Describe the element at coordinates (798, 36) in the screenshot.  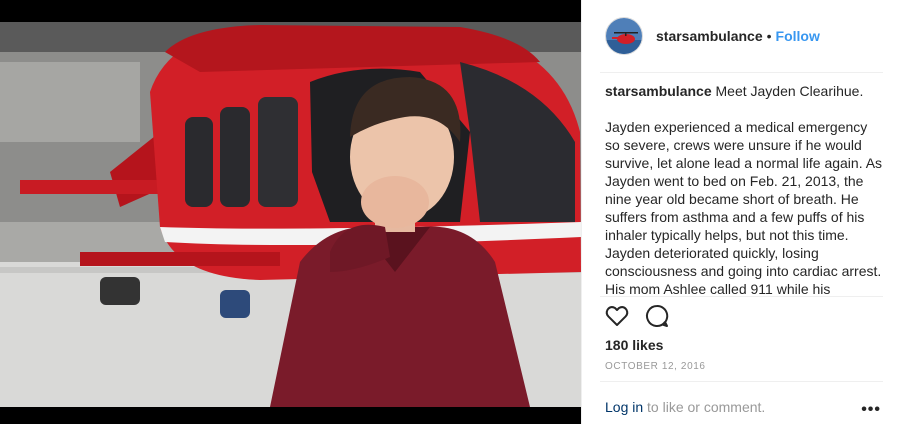
I see `follow-button: Follow` at that location.